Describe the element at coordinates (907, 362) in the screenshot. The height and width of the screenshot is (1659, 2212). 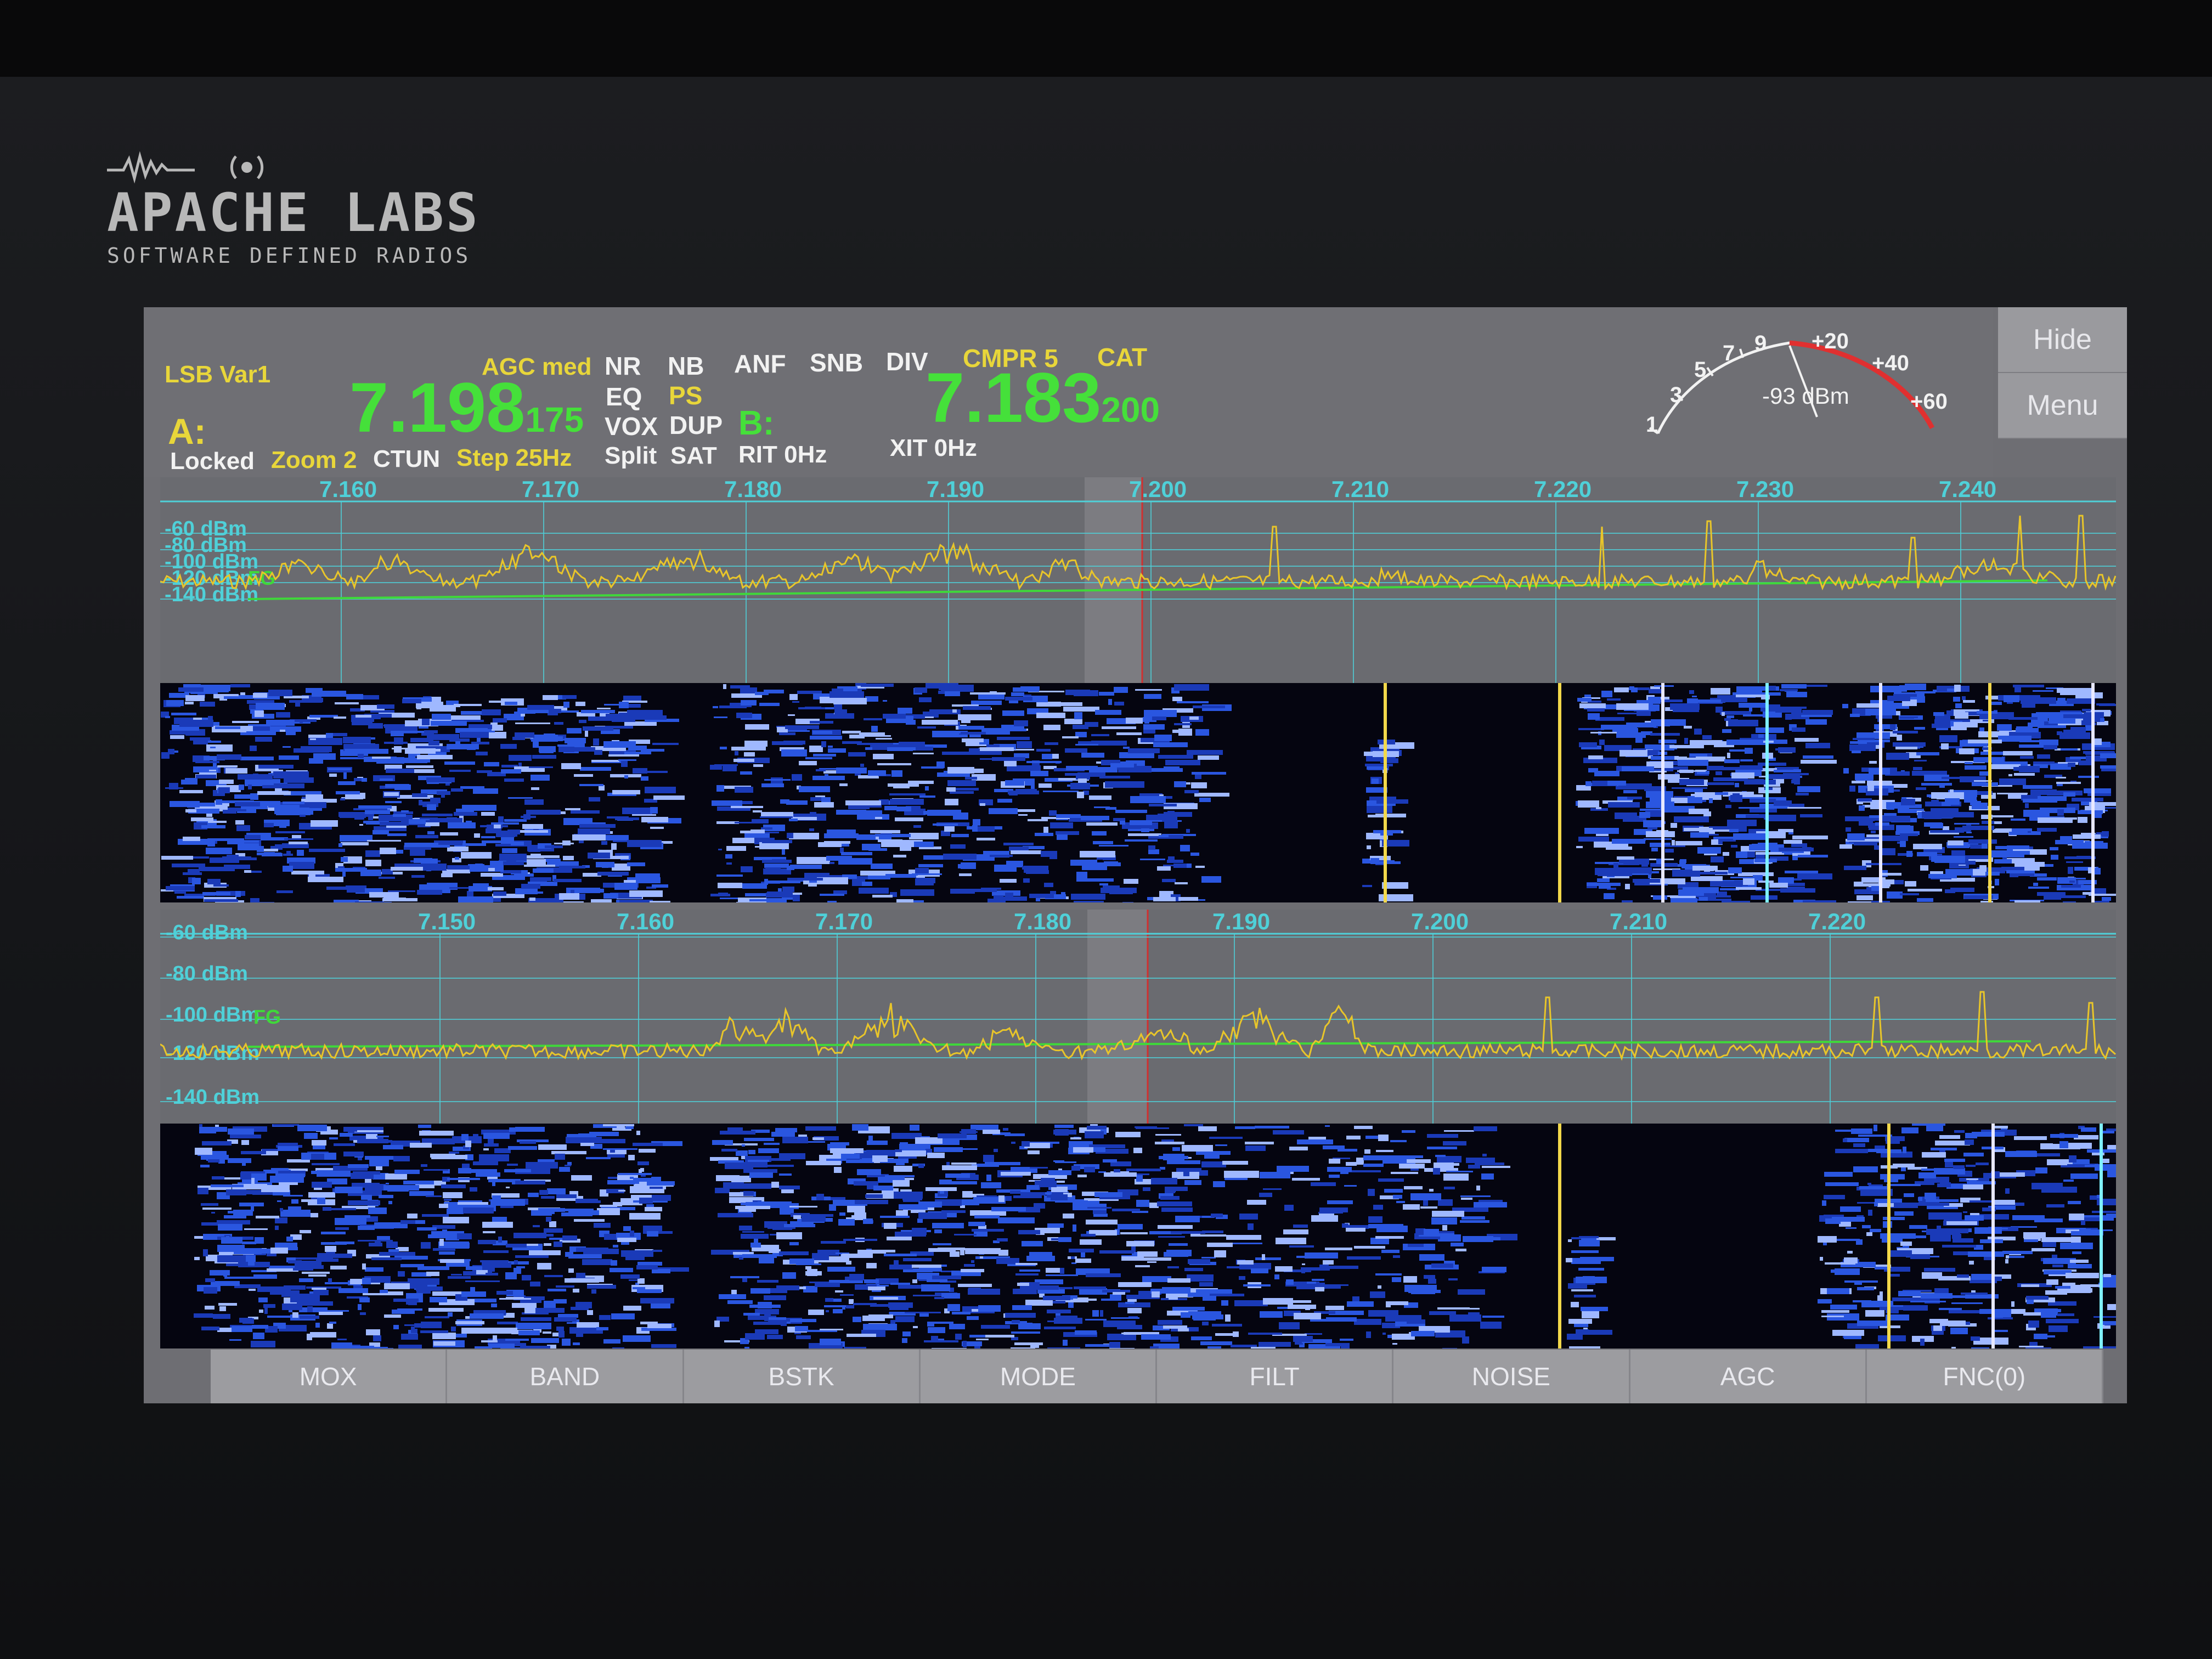
I see `div-flag: DIV` at that location.